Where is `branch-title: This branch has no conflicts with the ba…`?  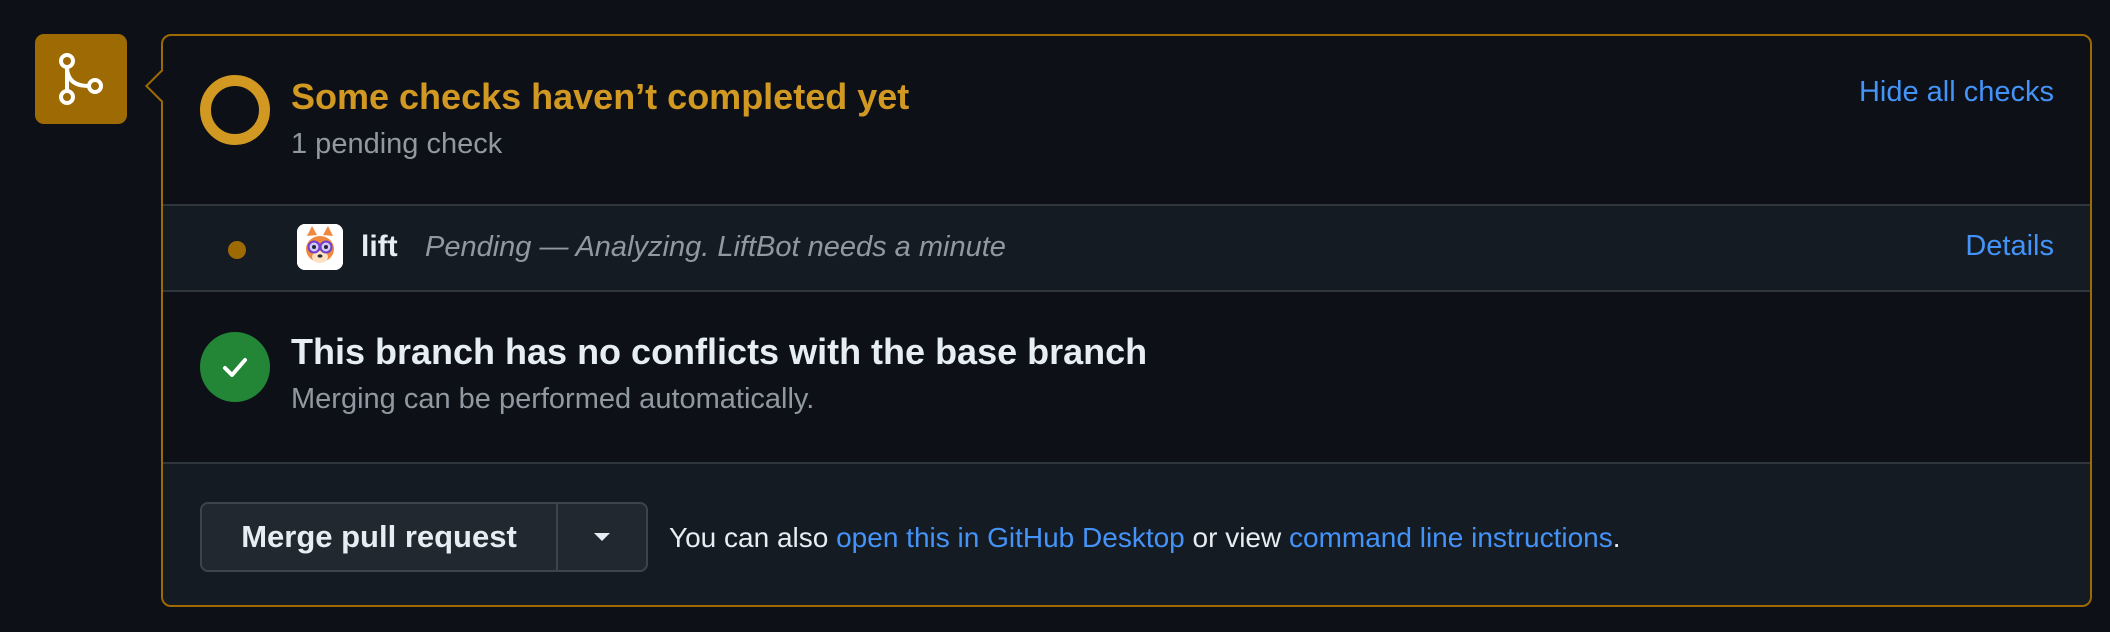 branch-title: This branch has no conflicts with the ba… is located at coordinates (719, 351).